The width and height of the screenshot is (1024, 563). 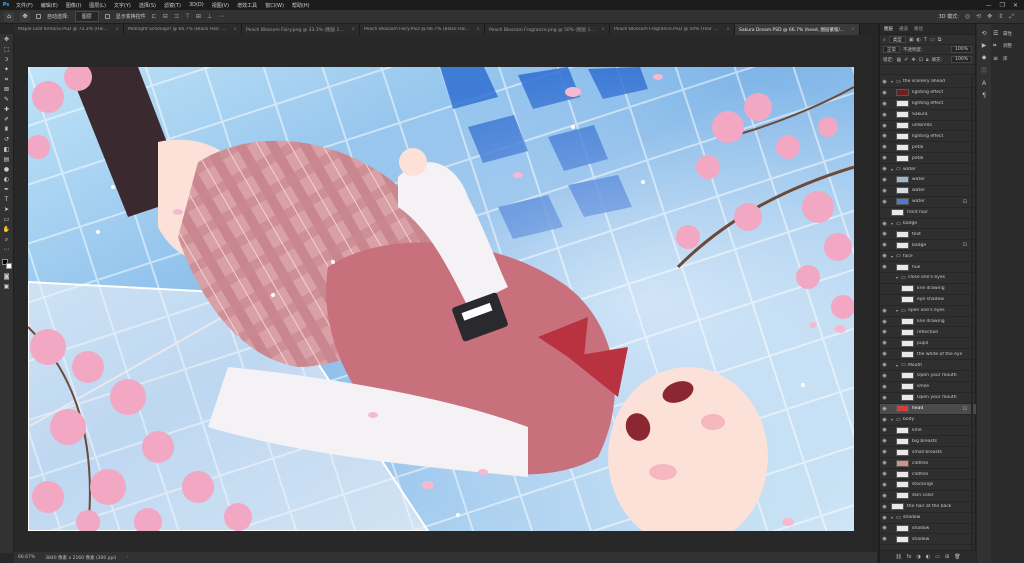 I want to click on layer-row: ◉ eye shadow, so click(x=928, y=300).